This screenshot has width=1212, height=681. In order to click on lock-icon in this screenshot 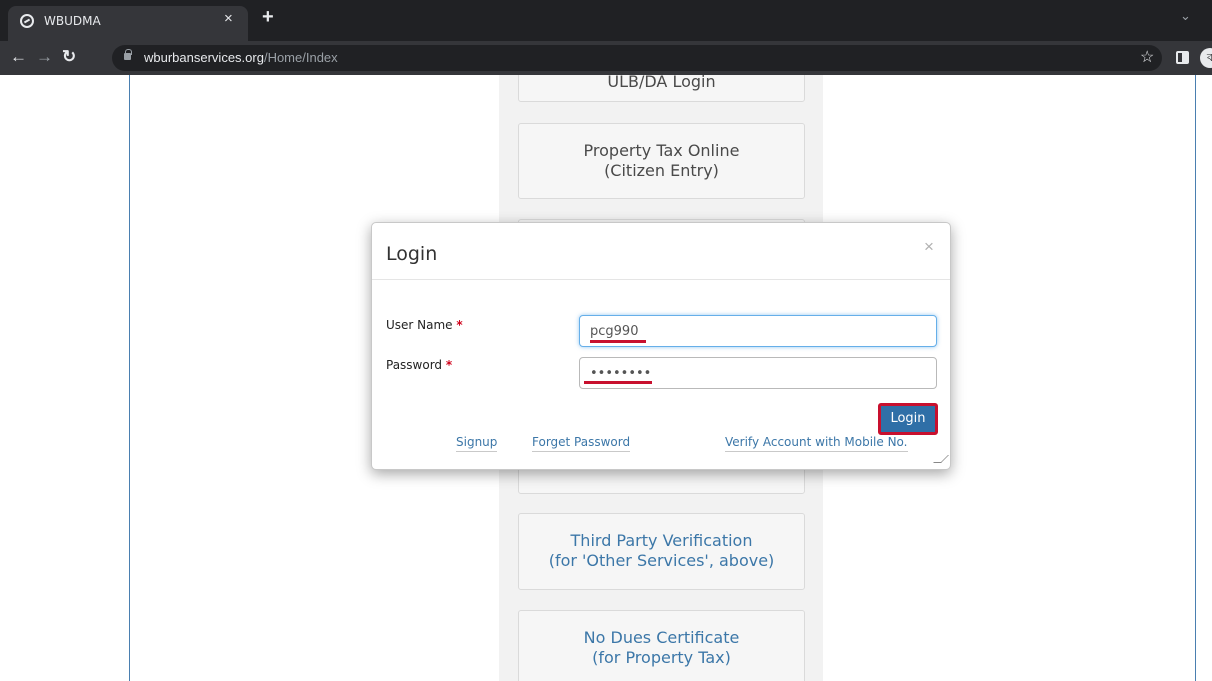, I will do `click(128, 54)`.